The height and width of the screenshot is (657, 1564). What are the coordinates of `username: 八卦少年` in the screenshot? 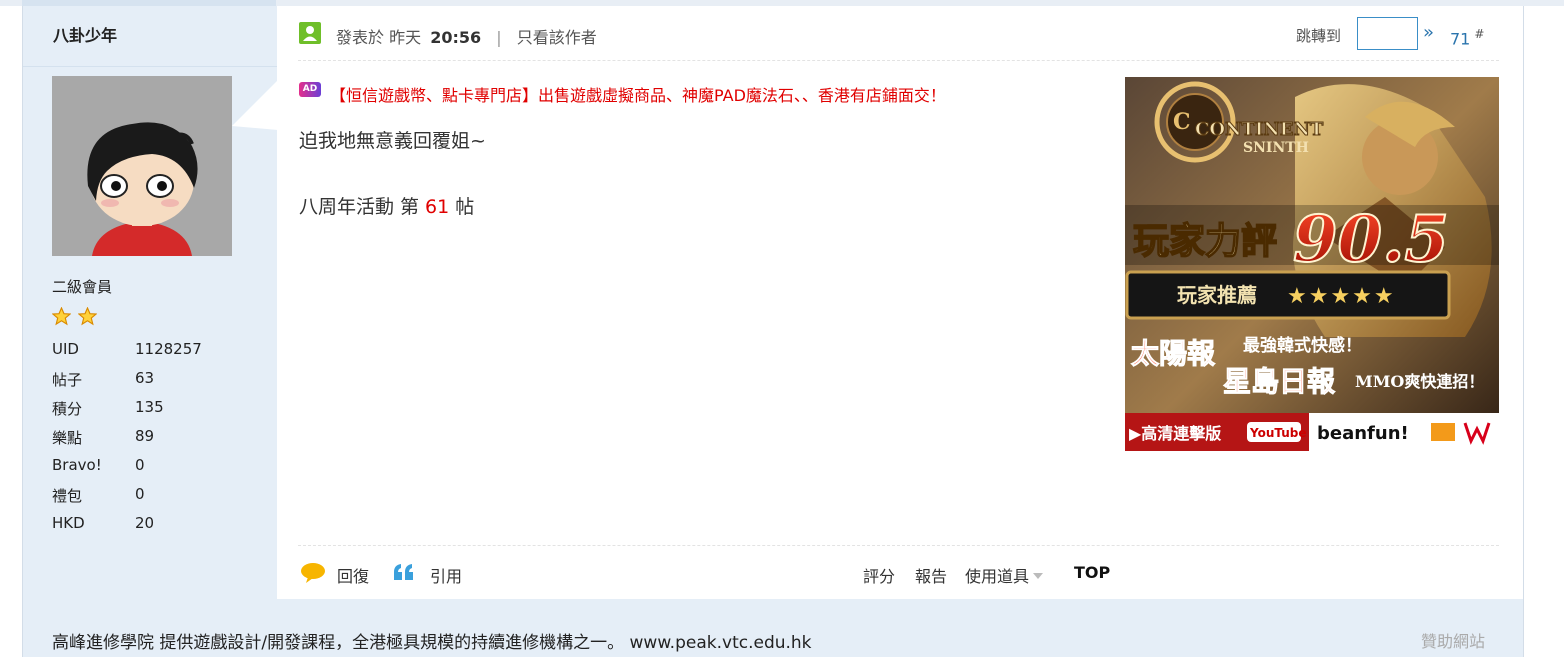 It's located at (85, 34).